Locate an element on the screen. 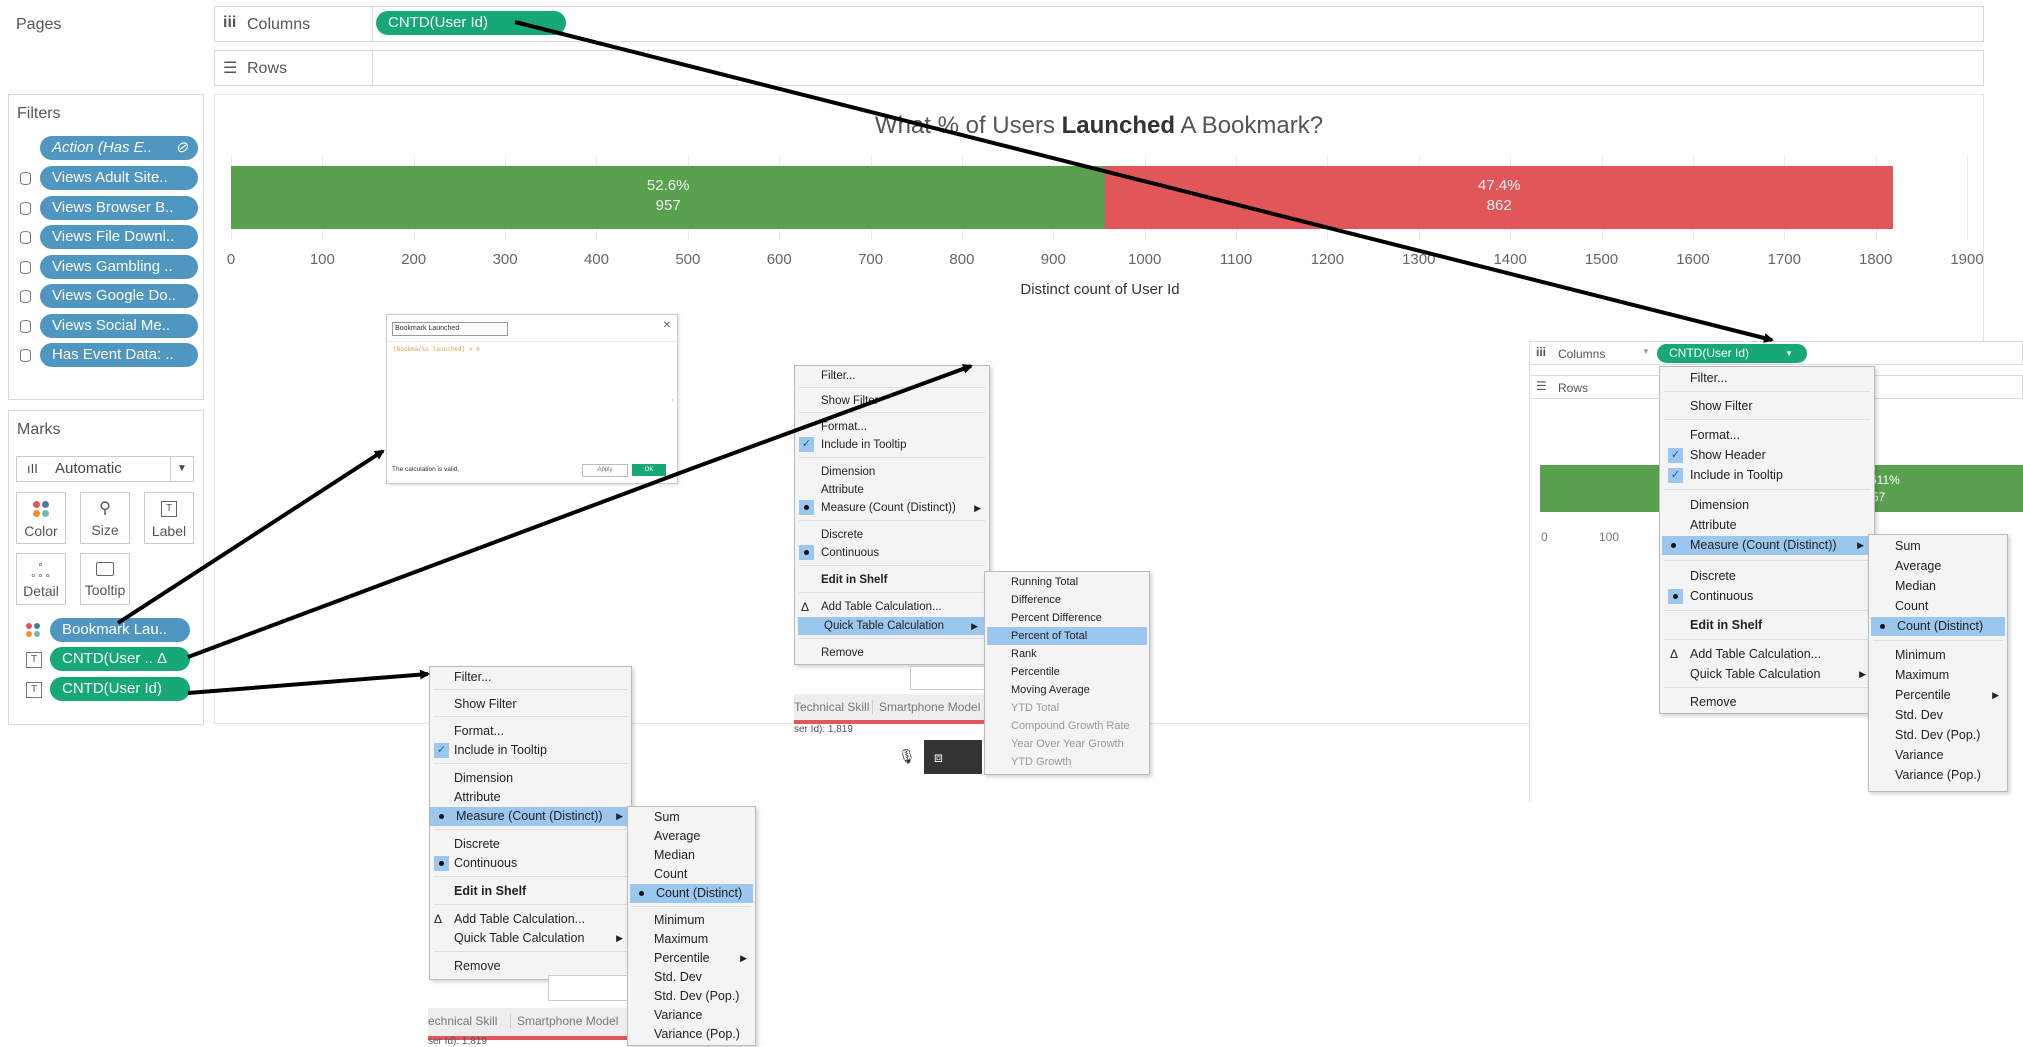 This screenshot has height=1047, width=2023. menu-item-show-header: ✓ Show Header is located at coordinates (1769, 455).